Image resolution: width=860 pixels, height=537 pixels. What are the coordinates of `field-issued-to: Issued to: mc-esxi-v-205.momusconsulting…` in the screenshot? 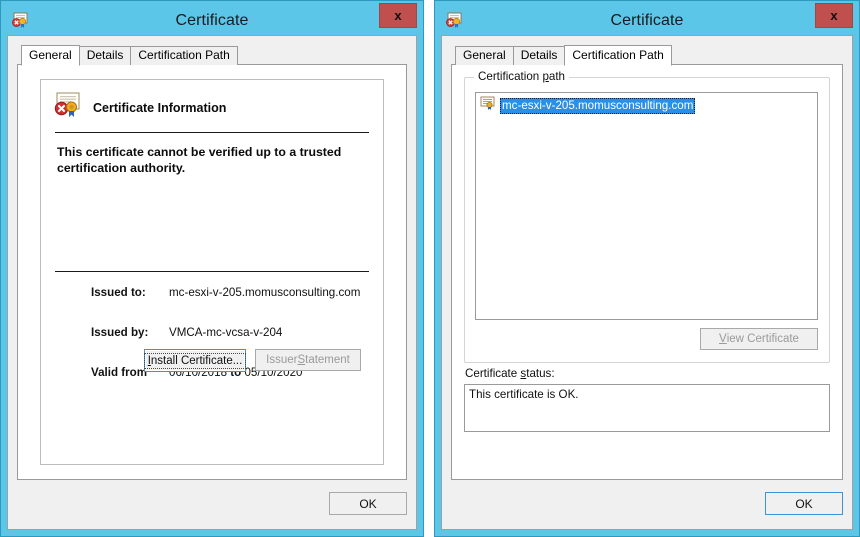 It's located at (237, 292).